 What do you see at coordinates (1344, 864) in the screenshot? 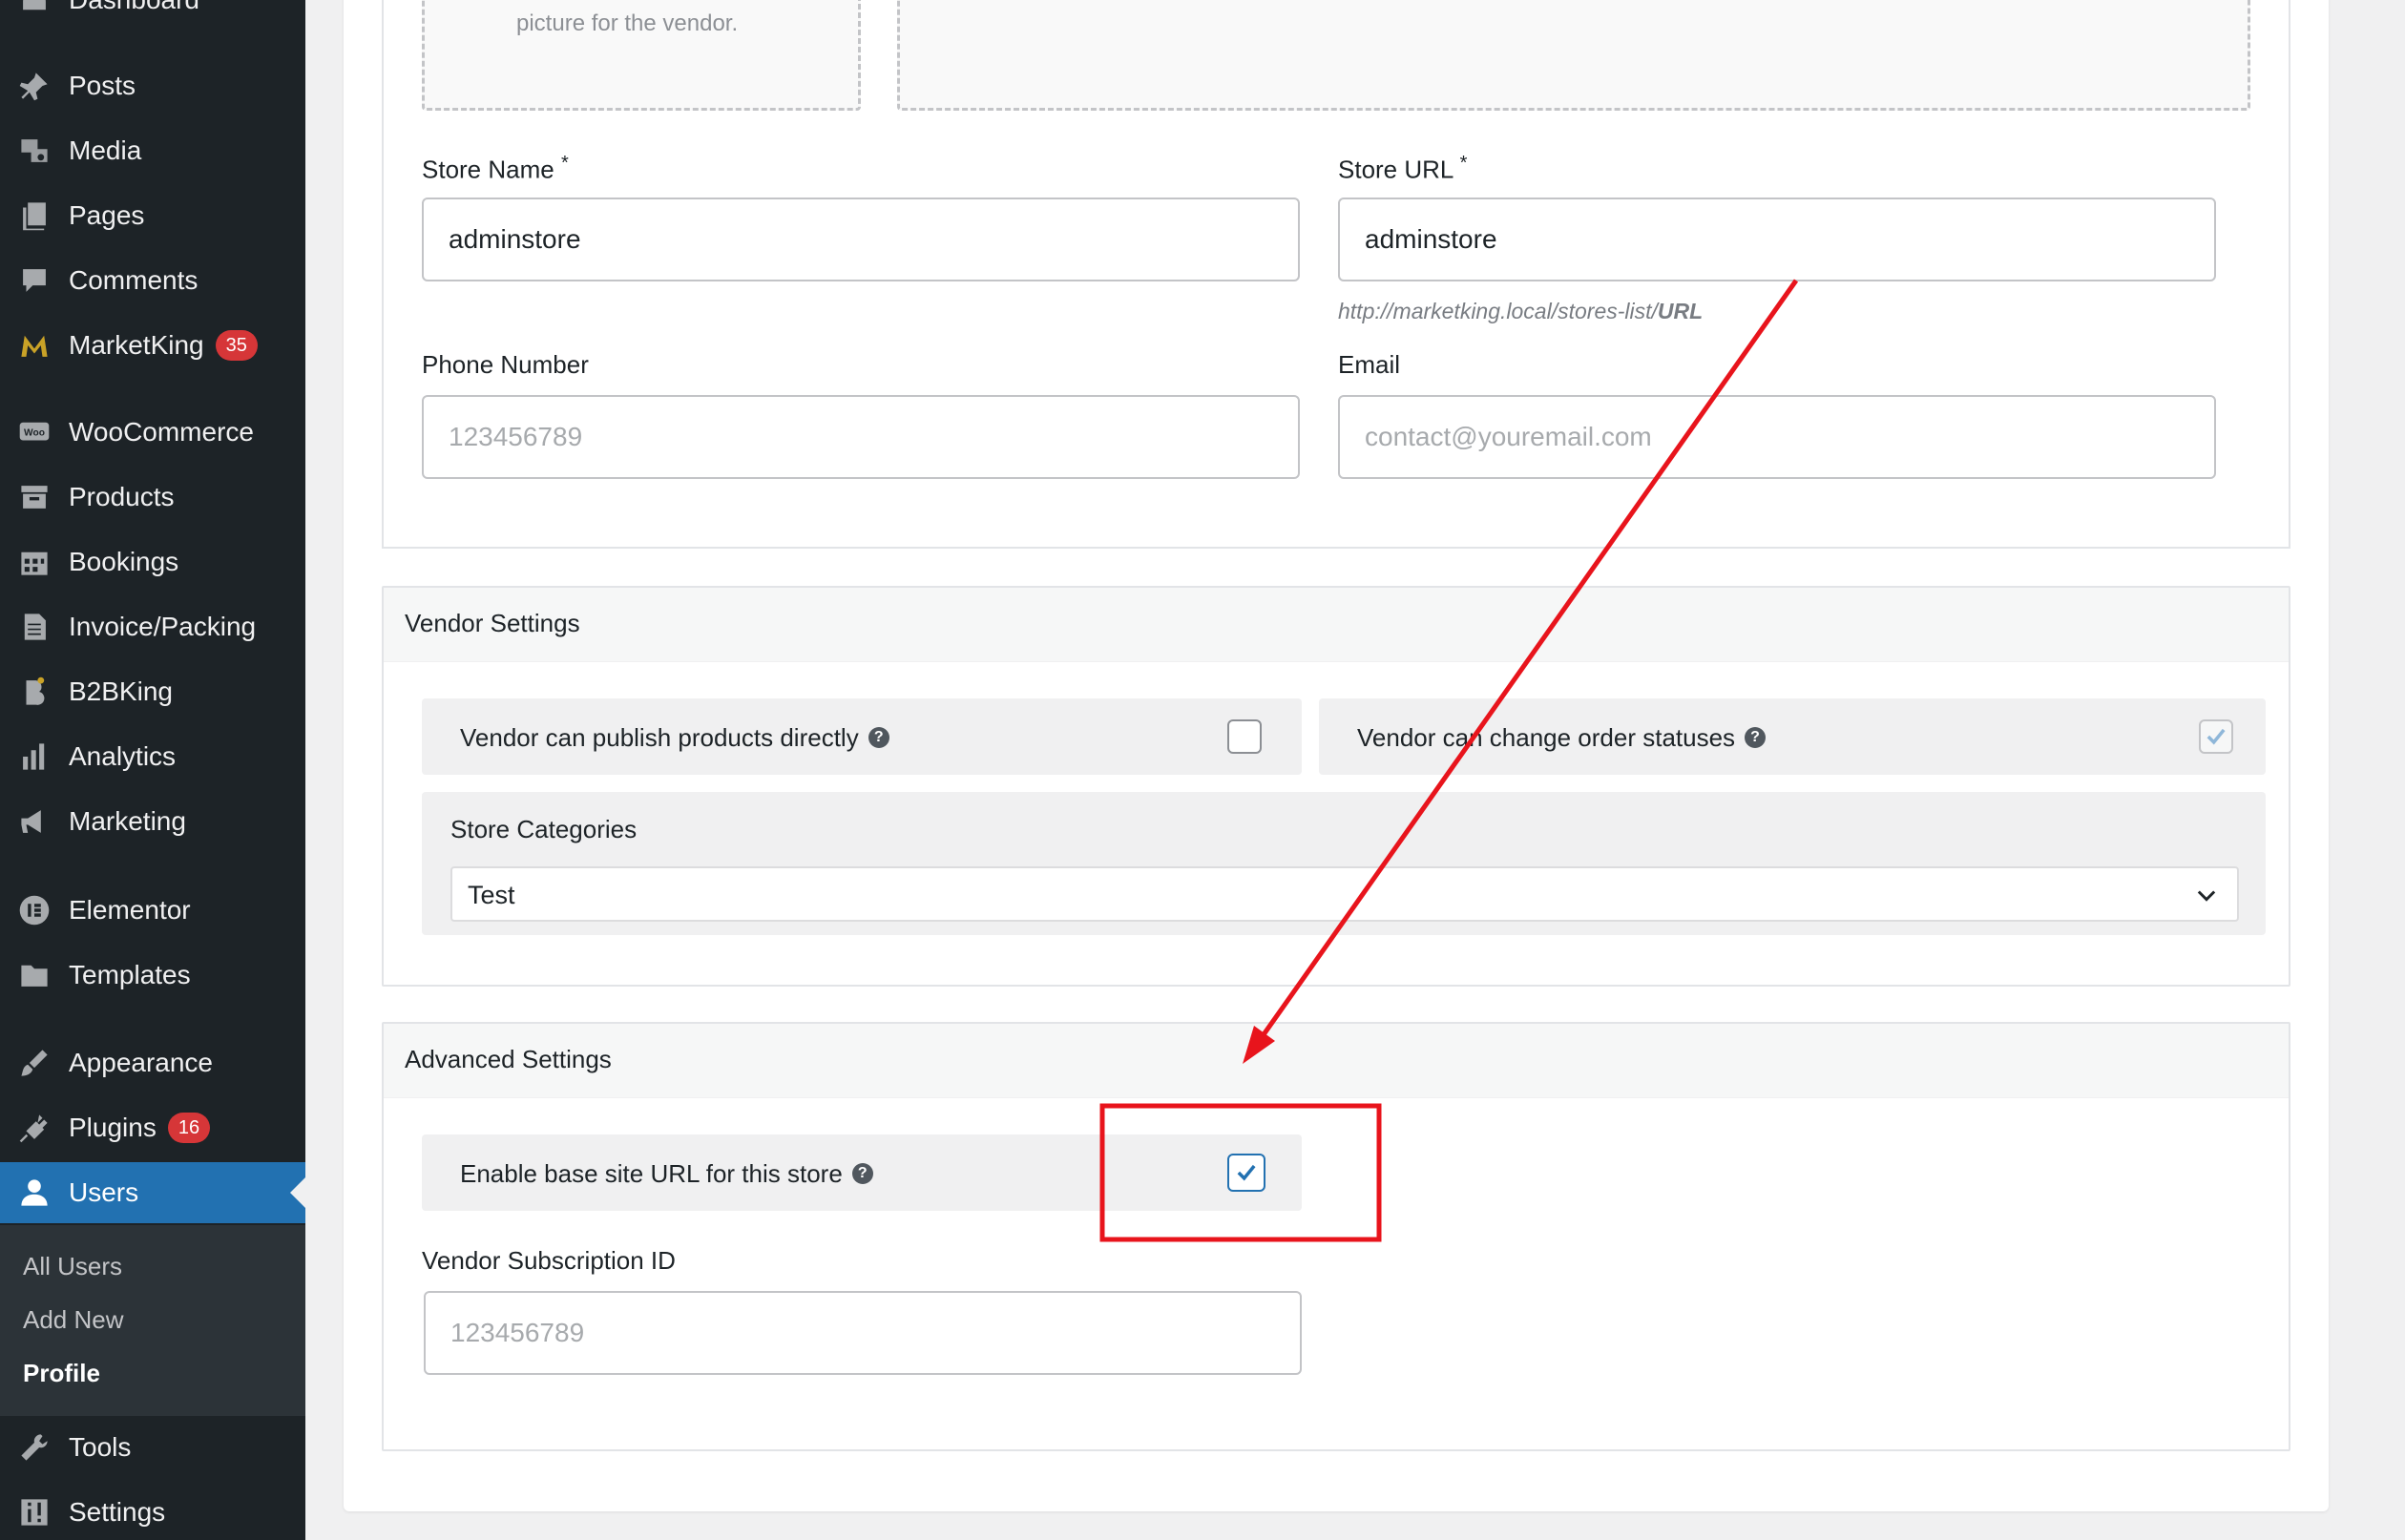
I see `store-categories-box: Store Categories Test` at bounding box center [1344, 864].